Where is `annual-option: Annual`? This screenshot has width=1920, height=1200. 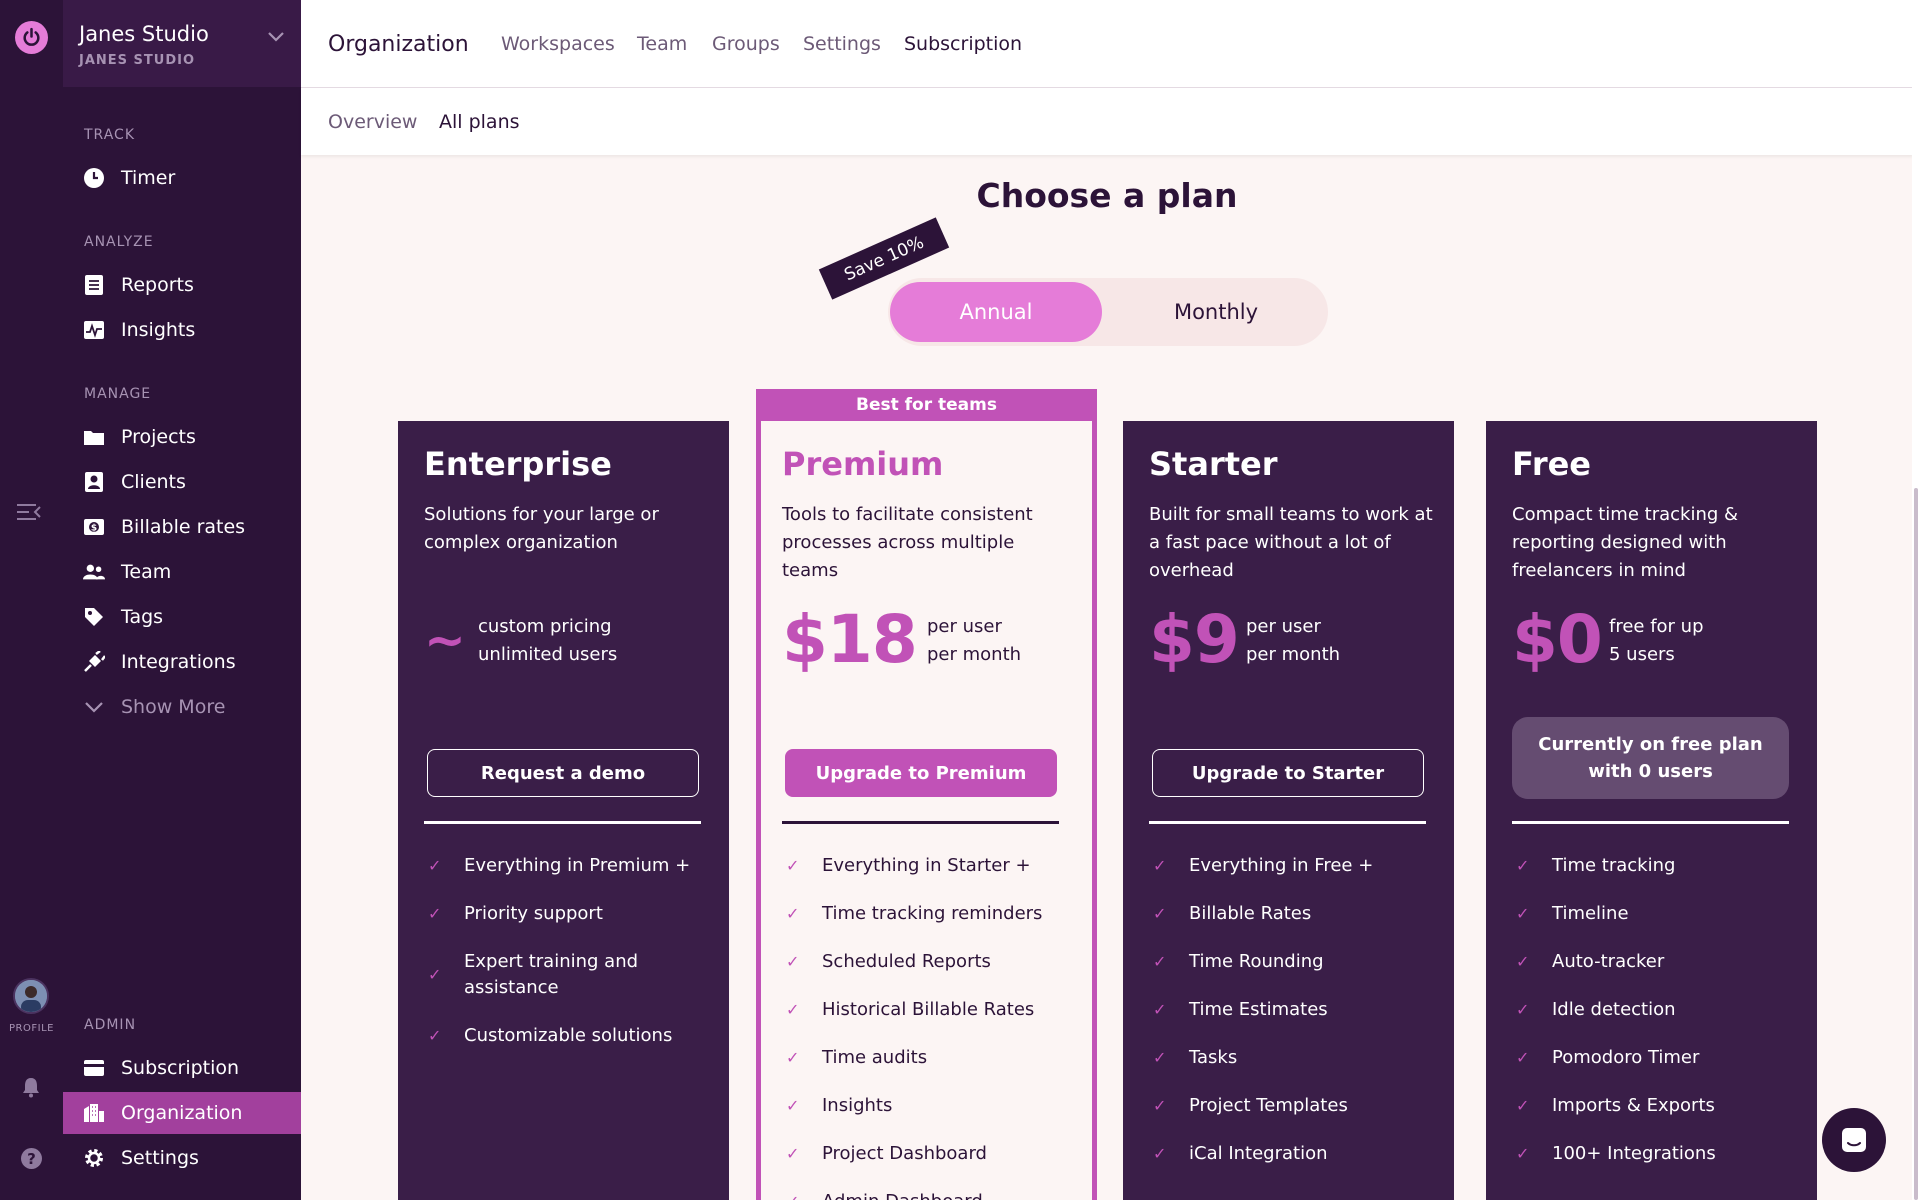
annual-option: Annual is located at coordinates (996, 312).